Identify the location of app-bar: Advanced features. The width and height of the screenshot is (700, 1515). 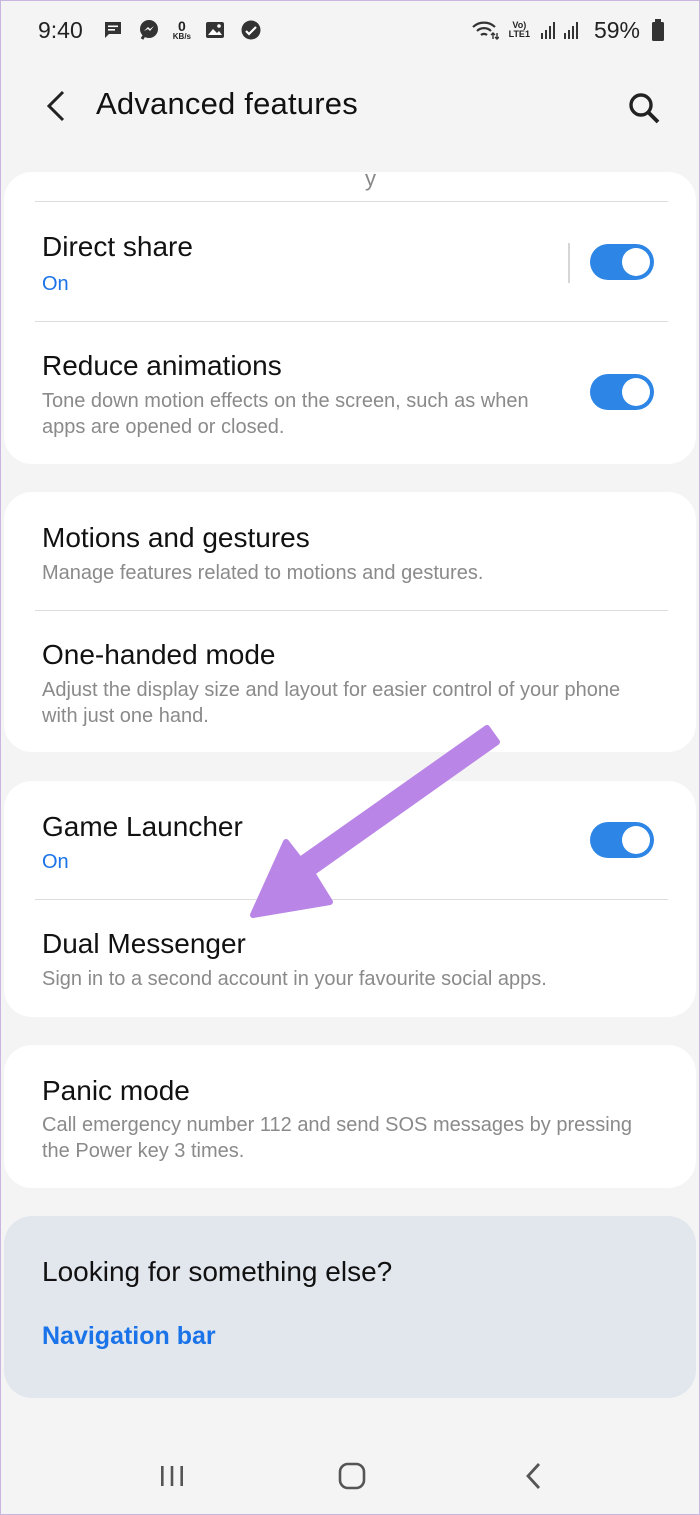
(350, 106).